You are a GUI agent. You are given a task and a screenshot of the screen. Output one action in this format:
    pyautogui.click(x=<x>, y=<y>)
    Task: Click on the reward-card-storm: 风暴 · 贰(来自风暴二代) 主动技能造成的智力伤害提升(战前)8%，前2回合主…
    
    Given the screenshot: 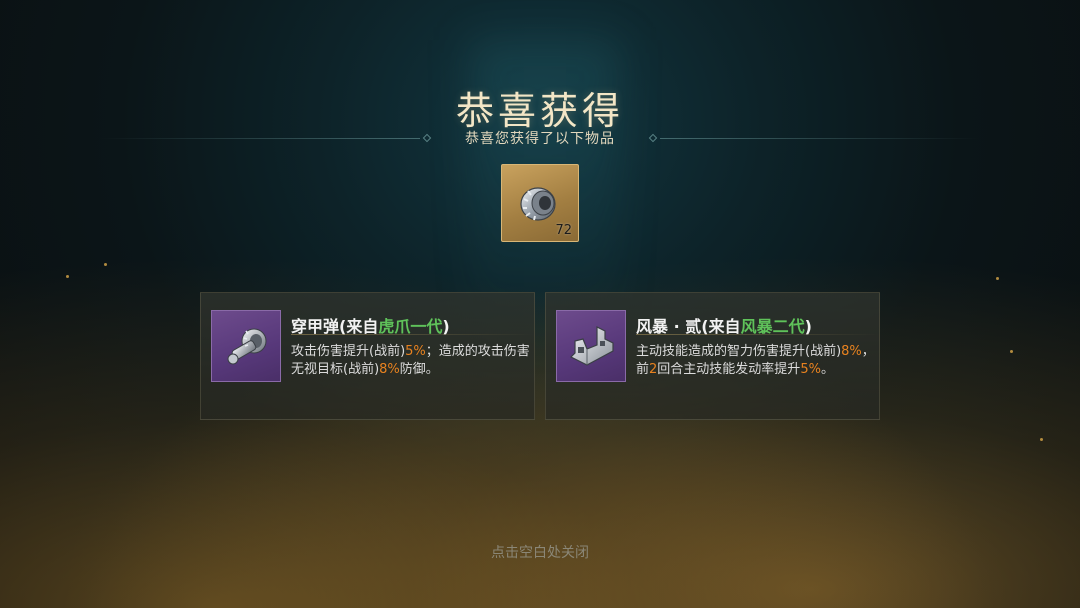 What is the action you would take?
    pyautogui.click(x=712, y=356)
    